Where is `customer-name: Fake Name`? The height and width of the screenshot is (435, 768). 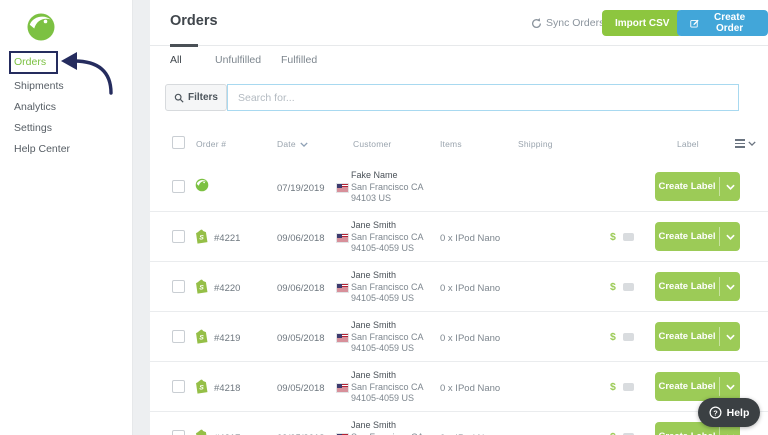 customer-name: Fake Name is located at coordinates (374, 175).